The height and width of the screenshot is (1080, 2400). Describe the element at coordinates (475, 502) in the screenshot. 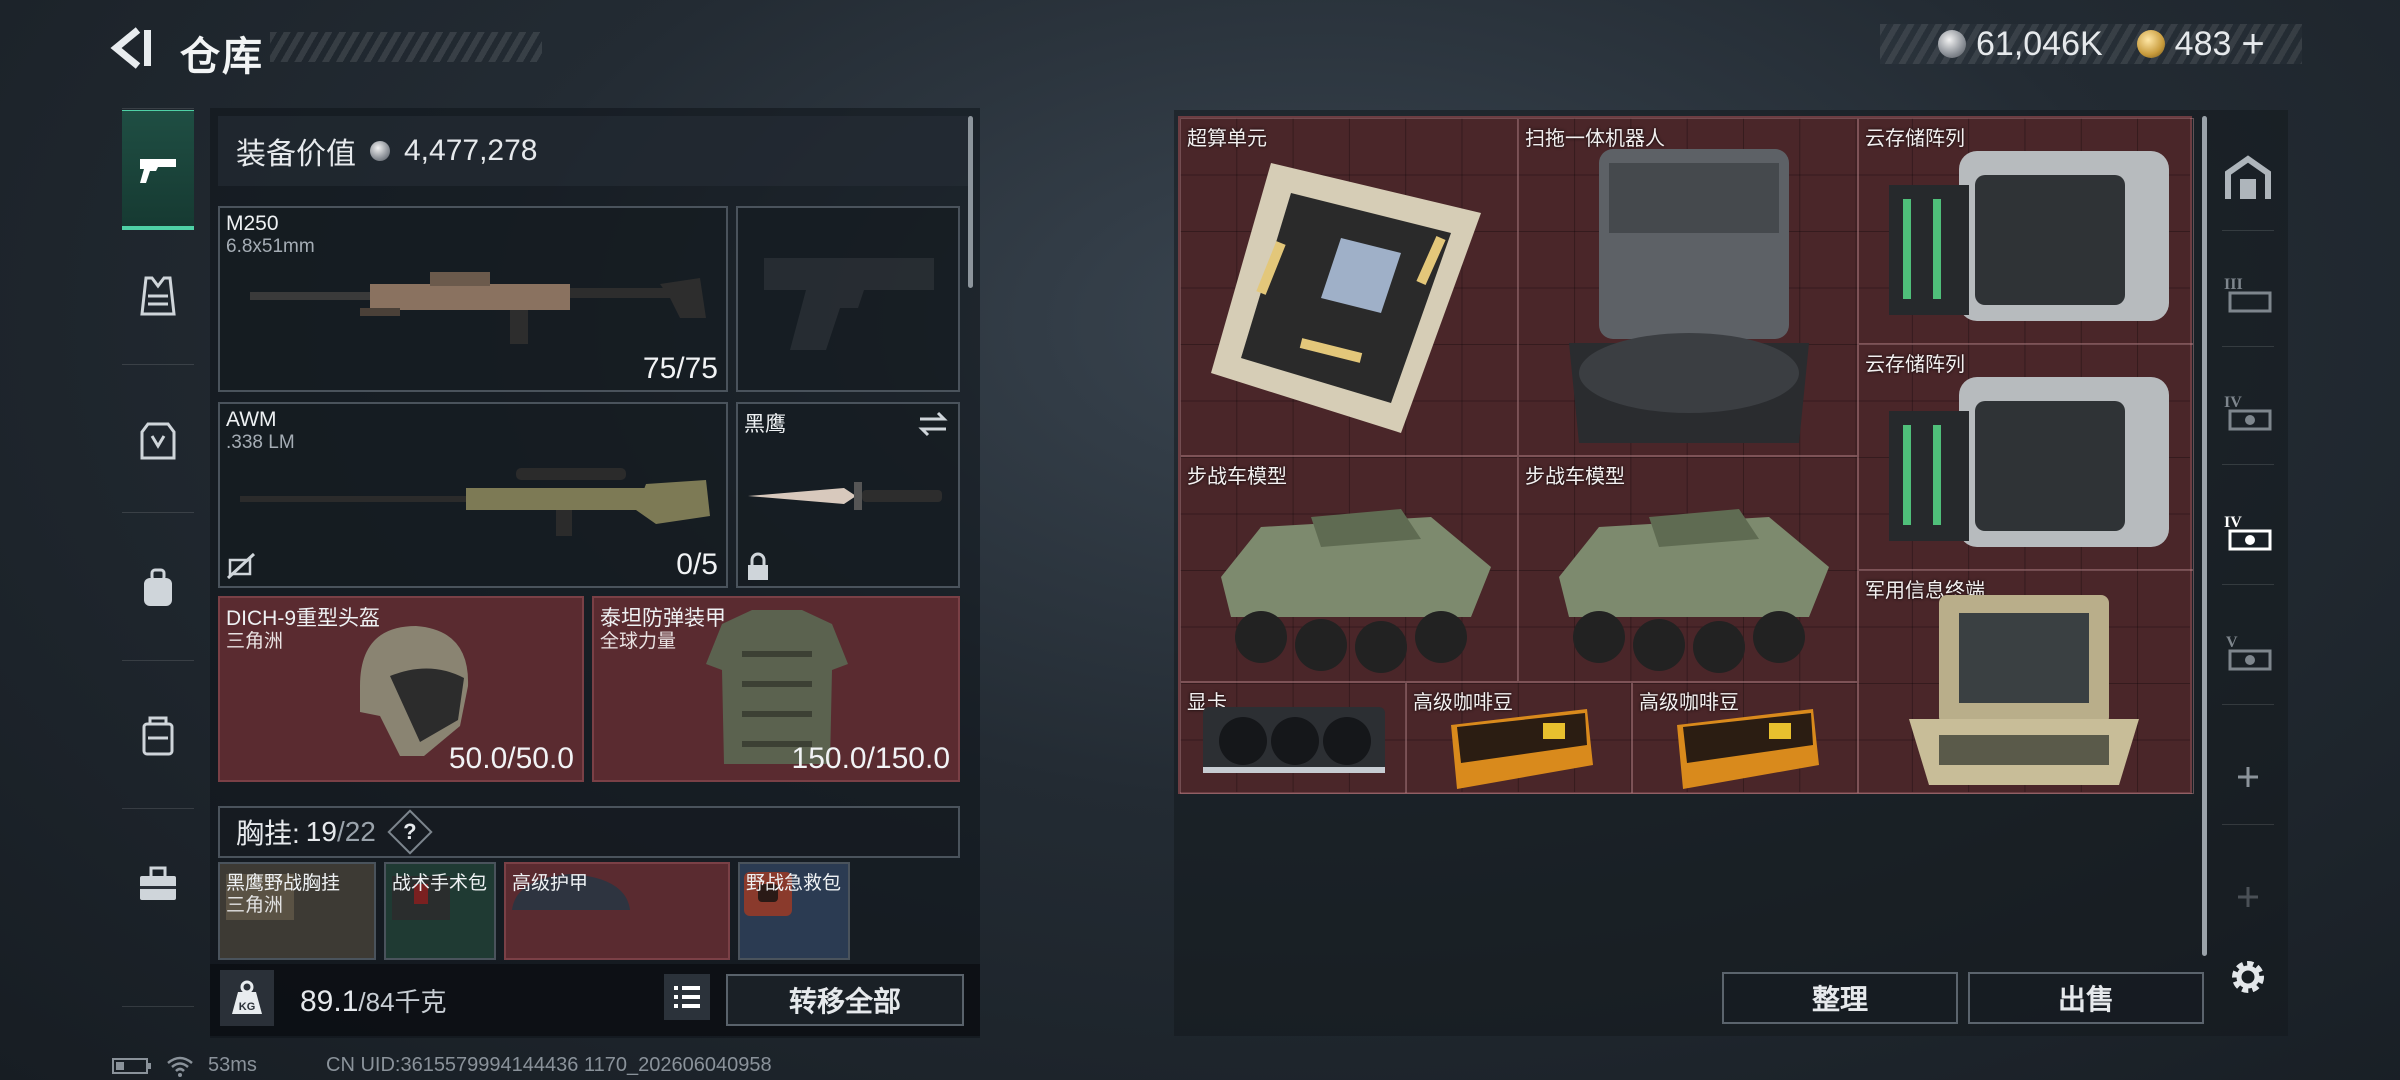

I see `sniper-rifle-icon` at that location.